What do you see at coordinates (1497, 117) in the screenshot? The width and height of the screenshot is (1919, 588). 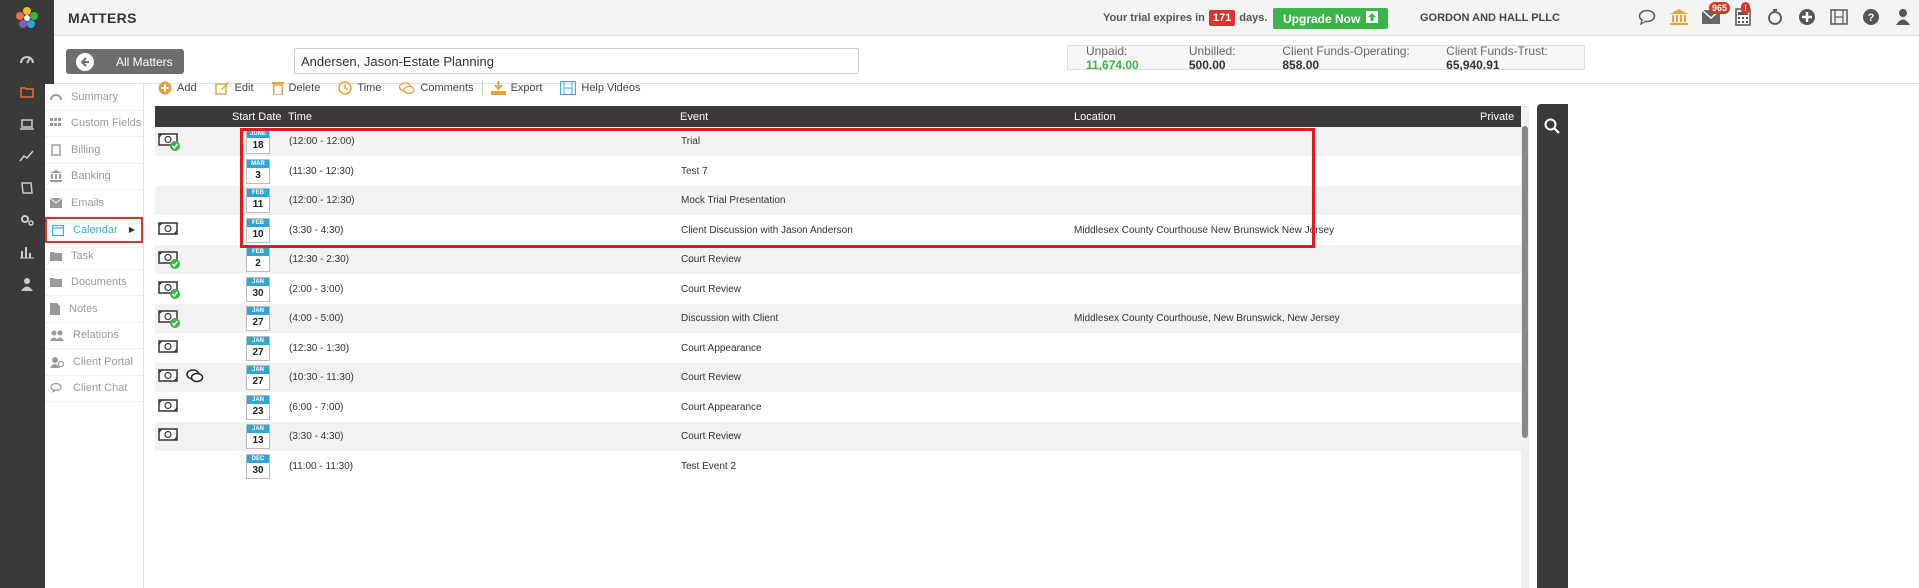 I see `col-private: Private` at bounding box center [1497, 117].